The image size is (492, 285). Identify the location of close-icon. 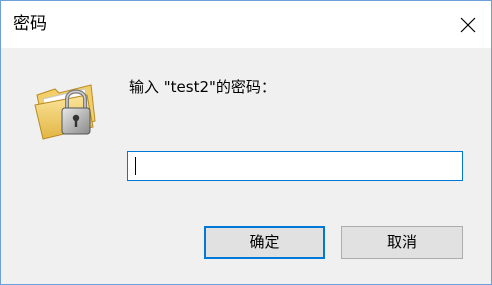
(468, 25).